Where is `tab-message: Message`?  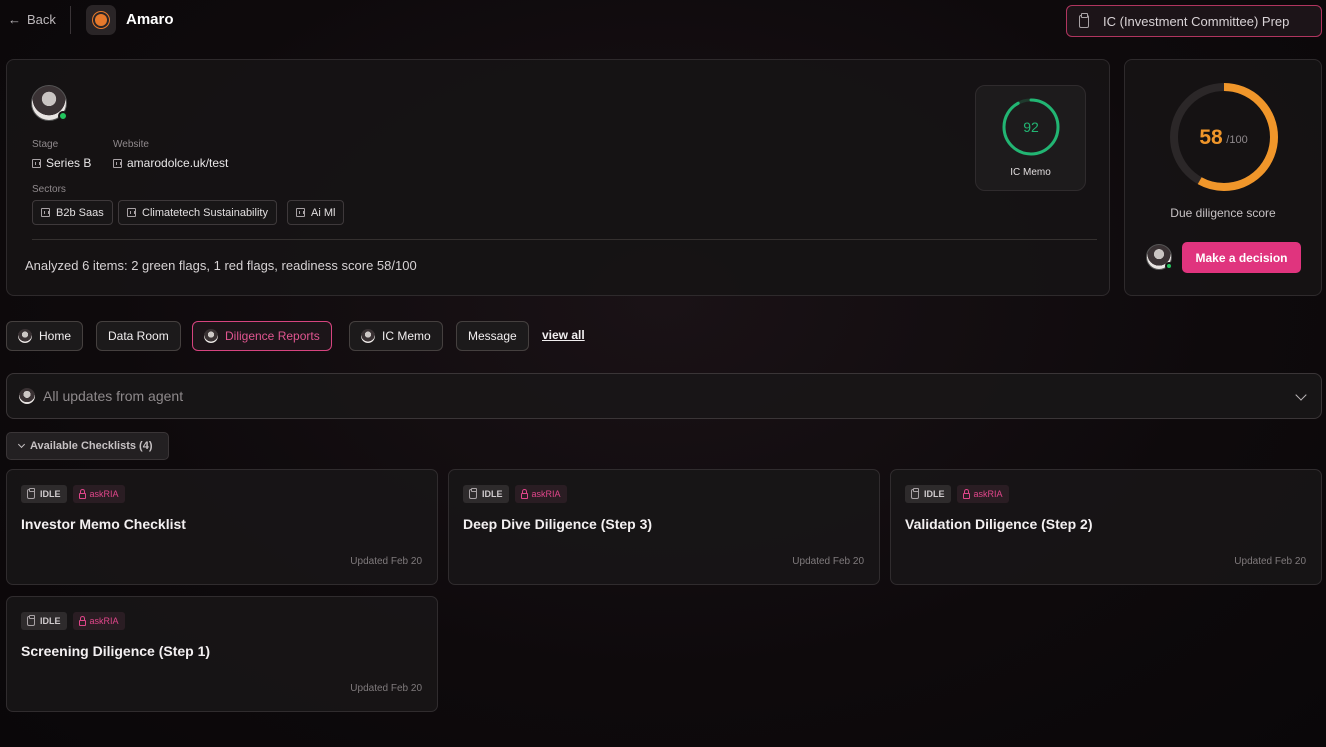 tab-message: Message is located at coordinates (492, 336).